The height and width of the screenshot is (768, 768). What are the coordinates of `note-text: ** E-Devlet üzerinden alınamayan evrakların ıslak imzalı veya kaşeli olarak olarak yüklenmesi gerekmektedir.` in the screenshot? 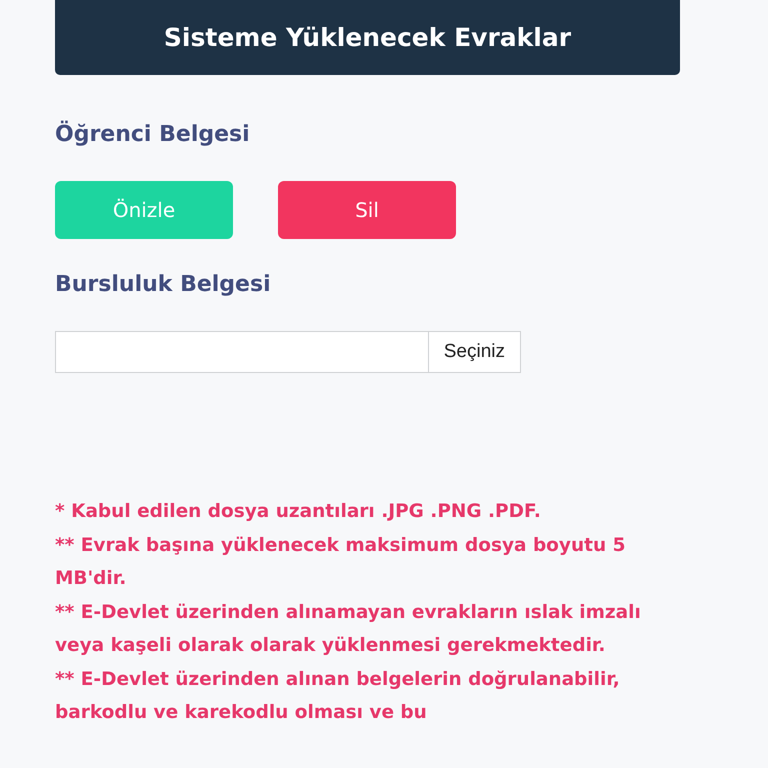 It's located at (348, 629).